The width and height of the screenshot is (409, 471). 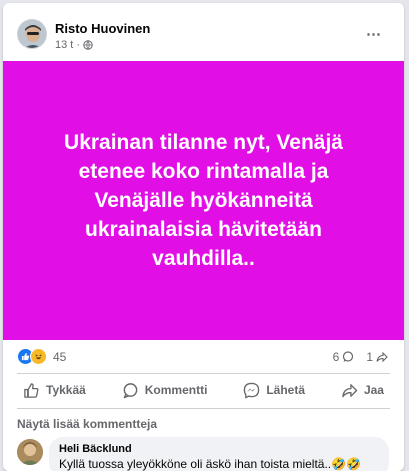 I want to click on shares-count-value: 1, so click(x=369, y=357).